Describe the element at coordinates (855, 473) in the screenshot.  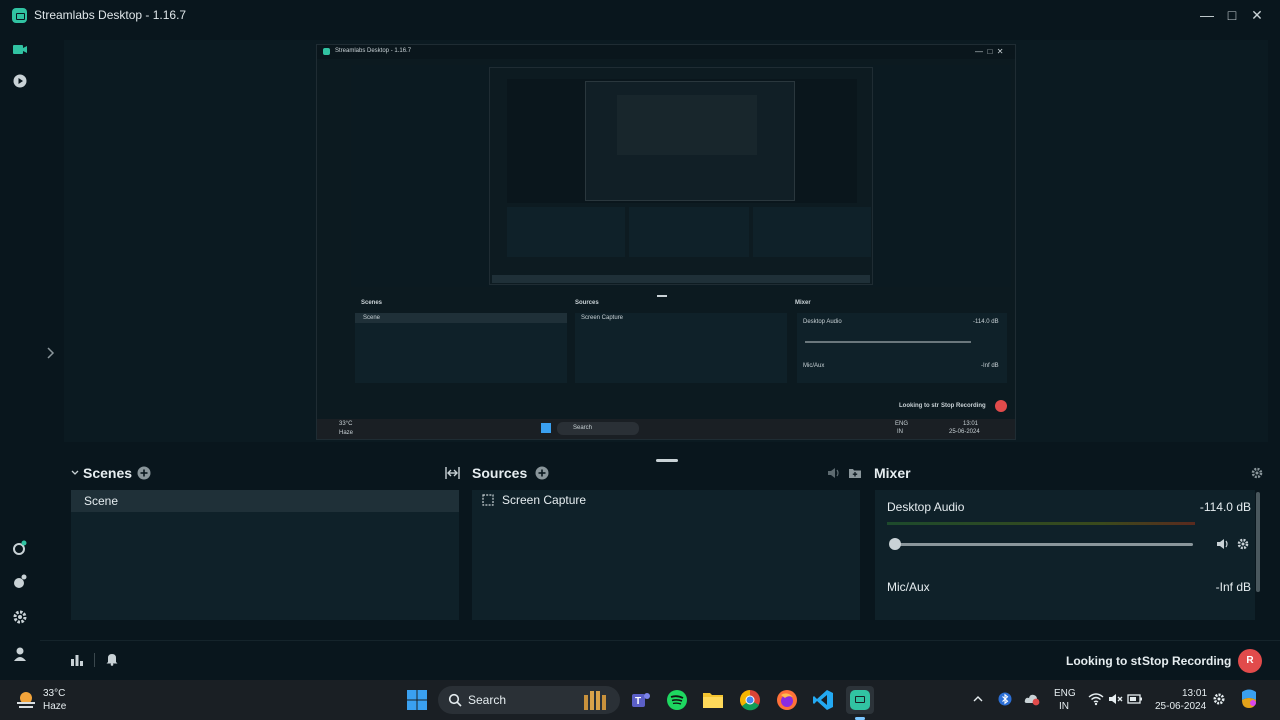
I see `add-folder-icon` at that location.